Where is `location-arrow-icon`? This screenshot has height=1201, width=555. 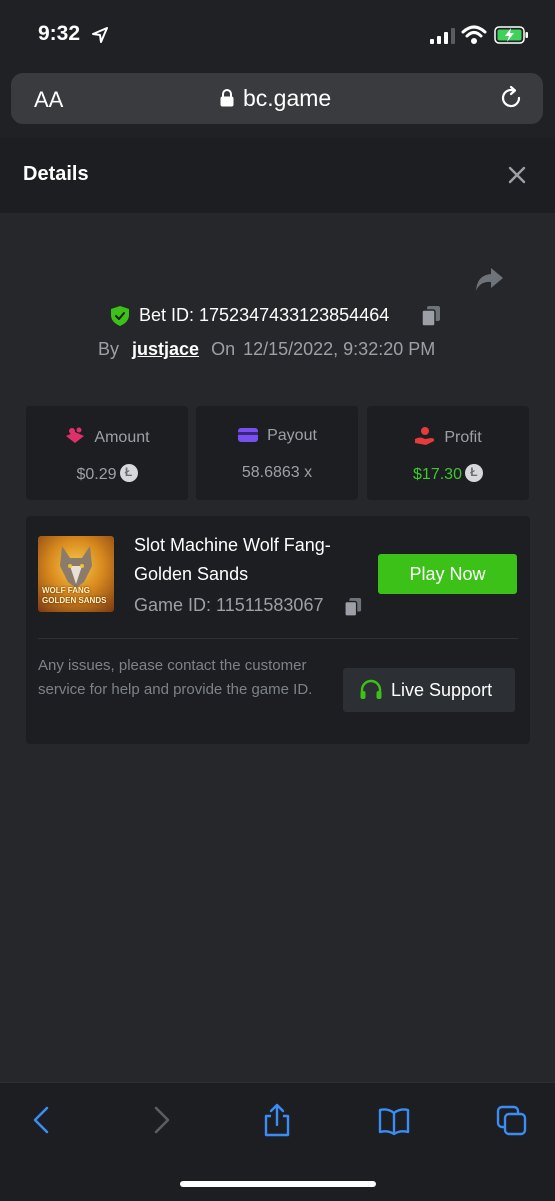 location-arrow-icon is located at coordinates (100, 35).